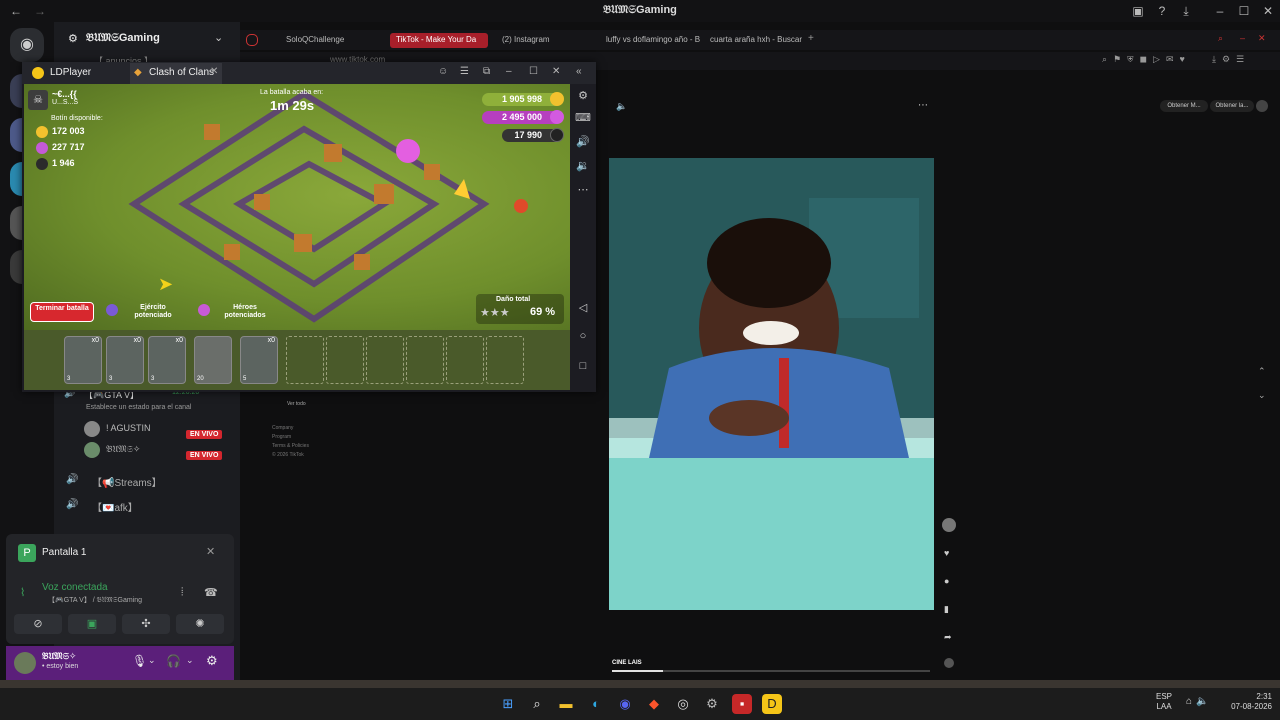 The height and width of the screenshot is (720, 1280). What do you see at coordinates (259, 360) in the screenshot?
I see `troop-slot: x0 5` at bounding box center [259, 360].